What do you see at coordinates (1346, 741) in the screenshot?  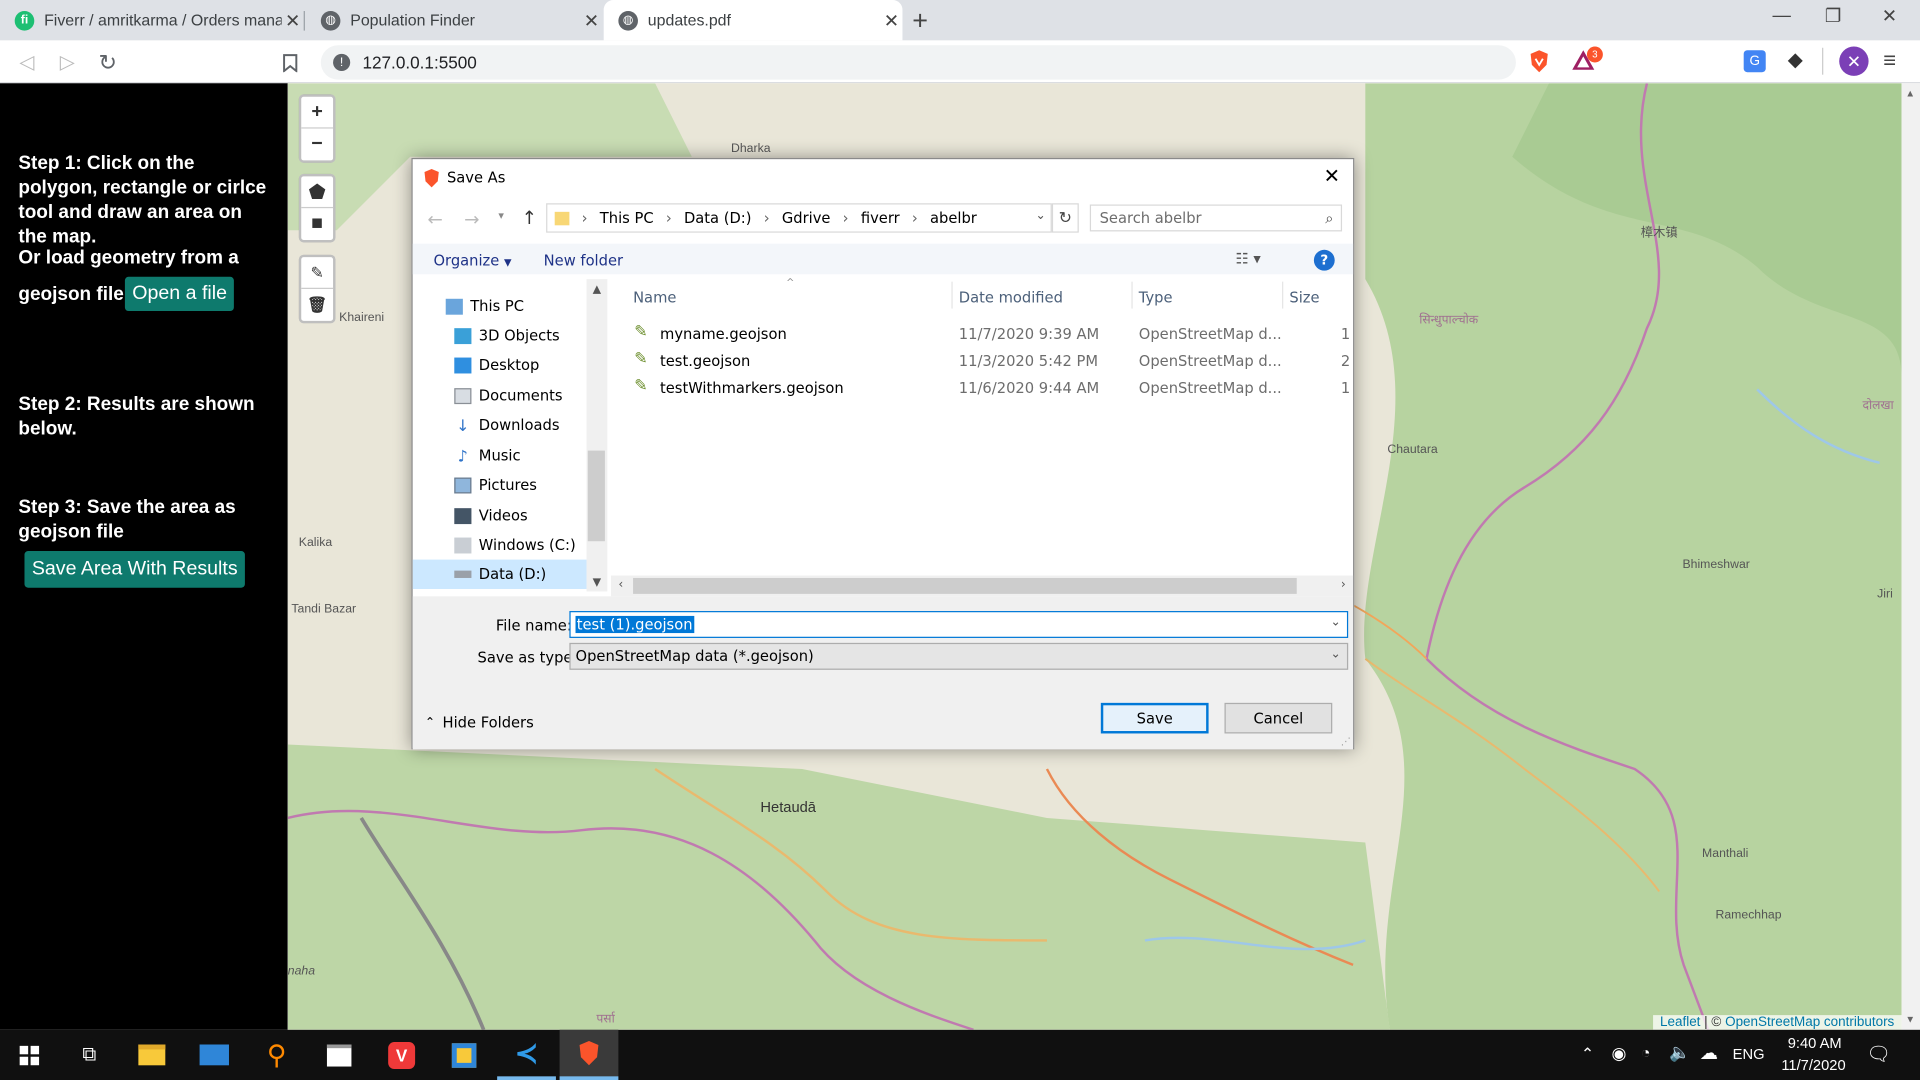 I see `resize-grip-icon: ⋰` at bounding box center [1346, 741].